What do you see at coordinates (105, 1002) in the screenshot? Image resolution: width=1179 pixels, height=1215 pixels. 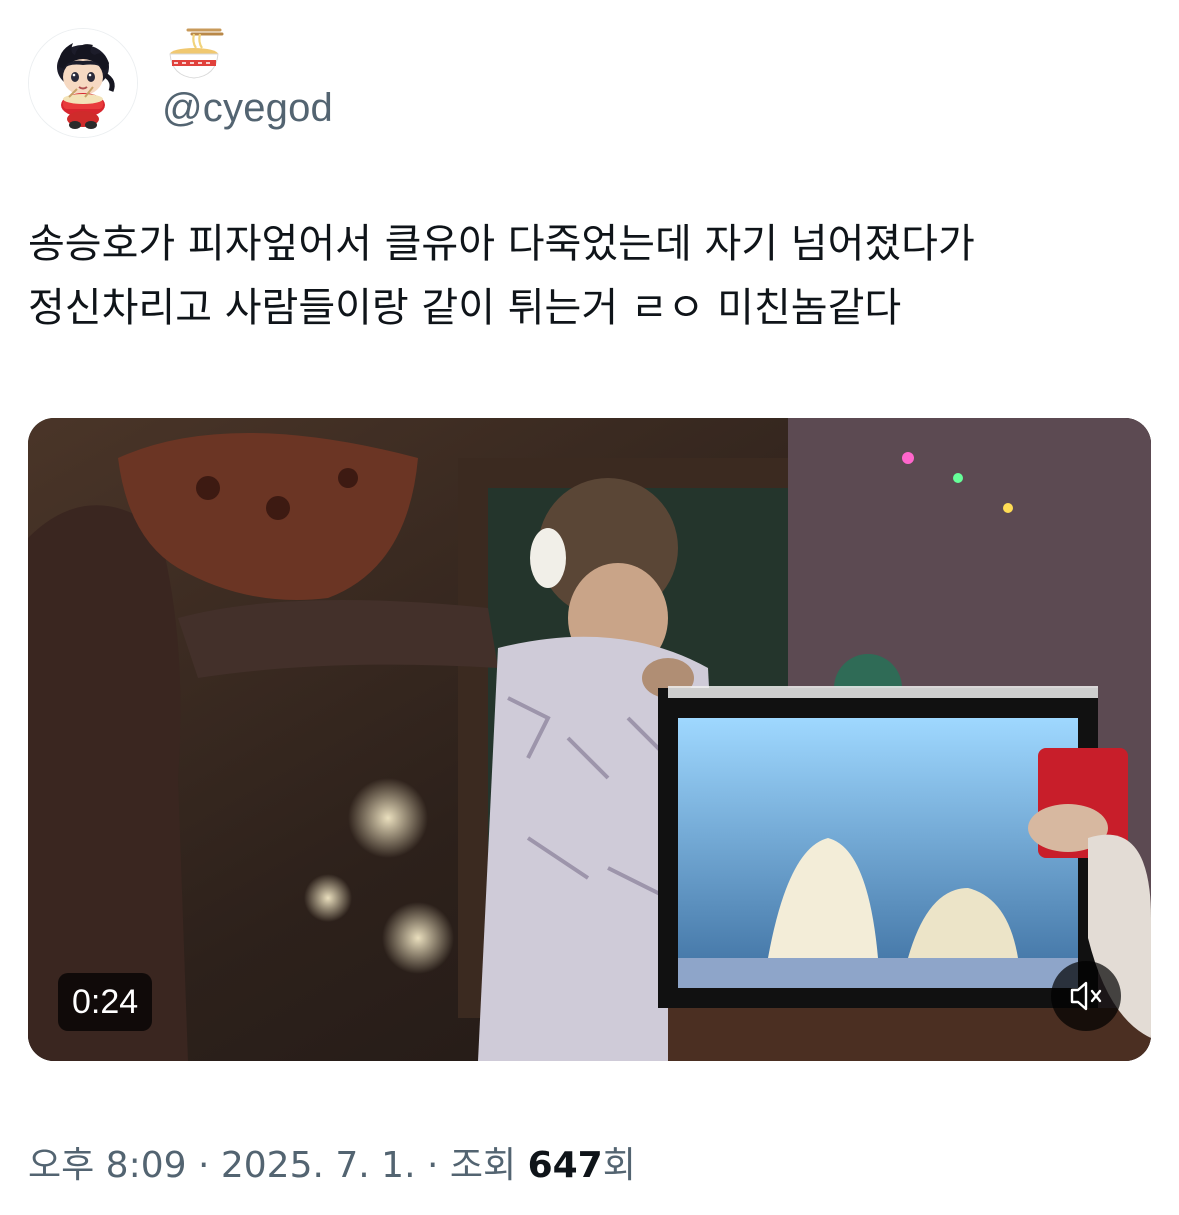 I see `video-duration: 0:24` at bounding box center [105, 1002].